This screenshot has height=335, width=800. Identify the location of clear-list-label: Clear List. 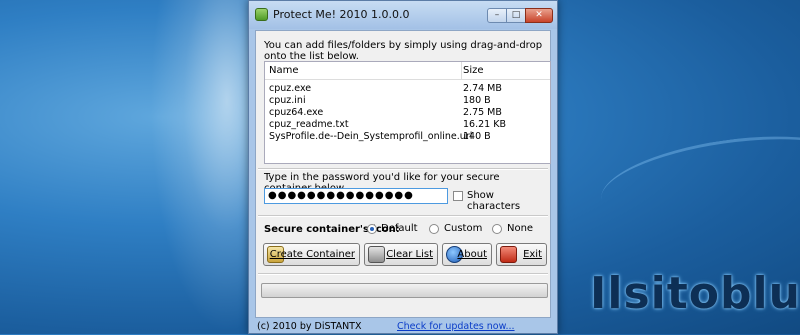
(409, 254).